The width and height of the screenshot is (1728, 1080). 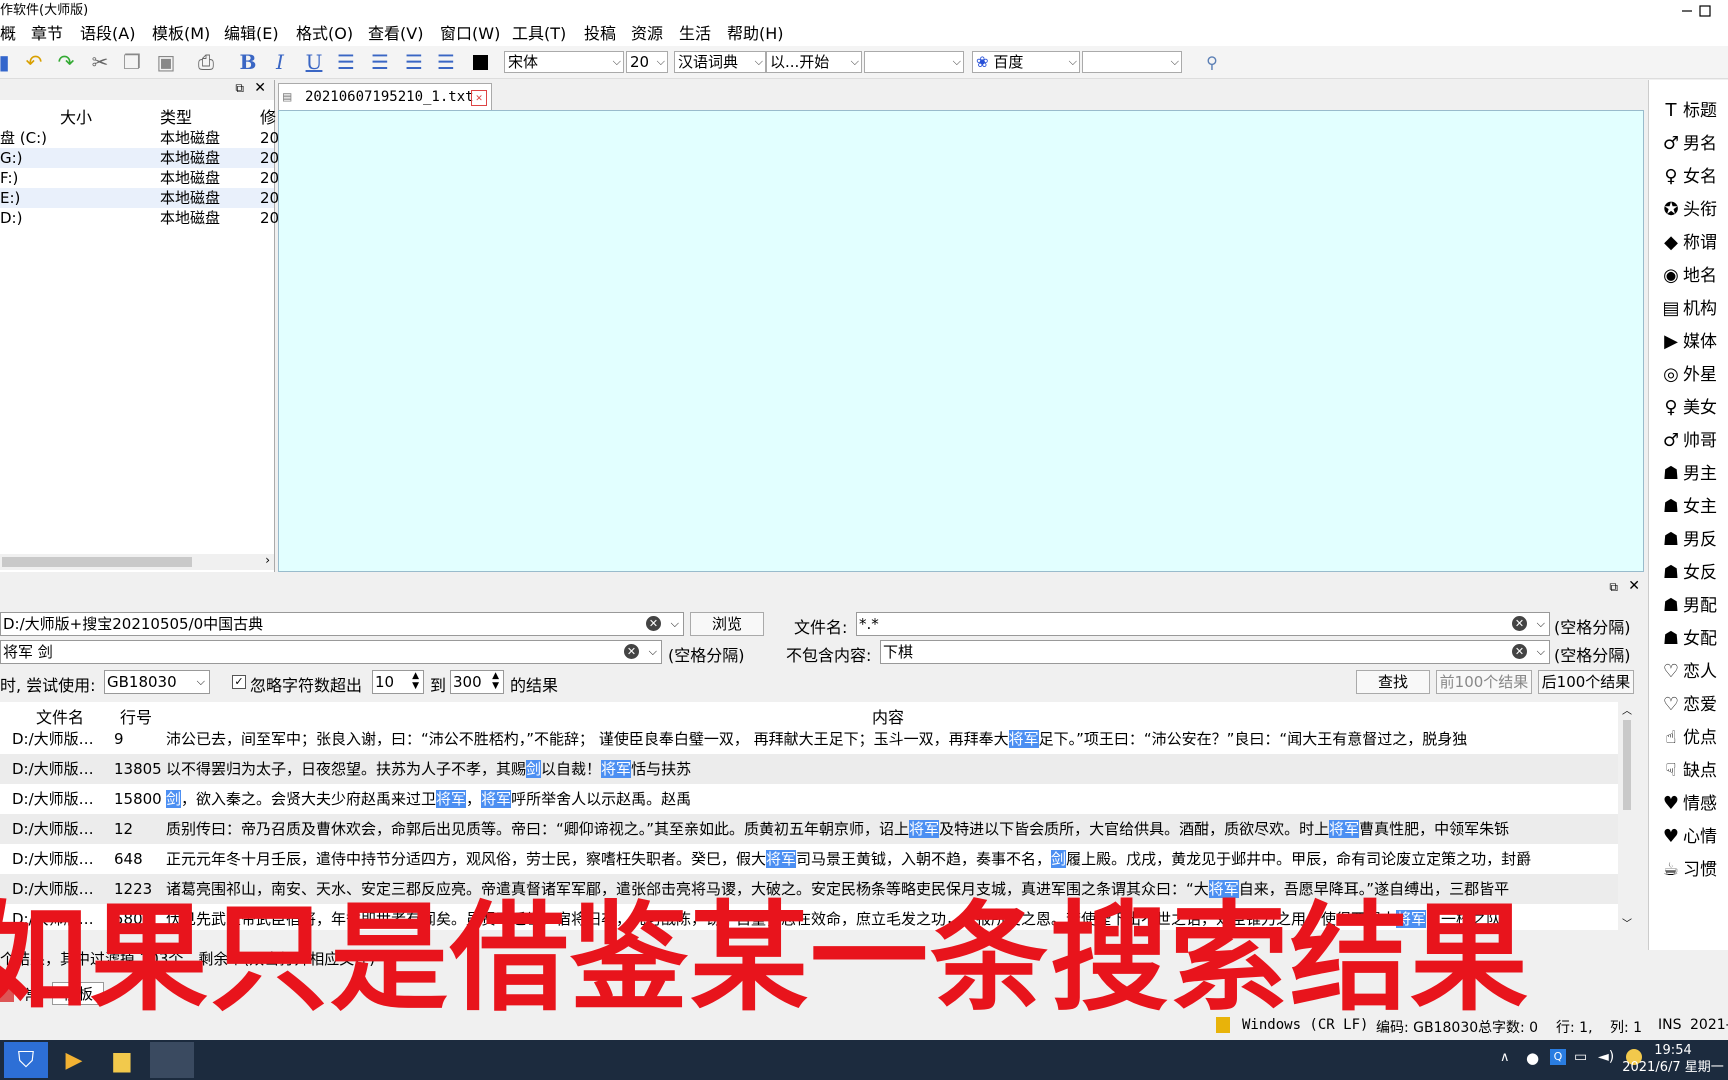 What do you see at coordinates (477, 682) in the screenshot?
I see `range-to-spinner: 300 ▲ ▼` at bounding box center [477, 682].